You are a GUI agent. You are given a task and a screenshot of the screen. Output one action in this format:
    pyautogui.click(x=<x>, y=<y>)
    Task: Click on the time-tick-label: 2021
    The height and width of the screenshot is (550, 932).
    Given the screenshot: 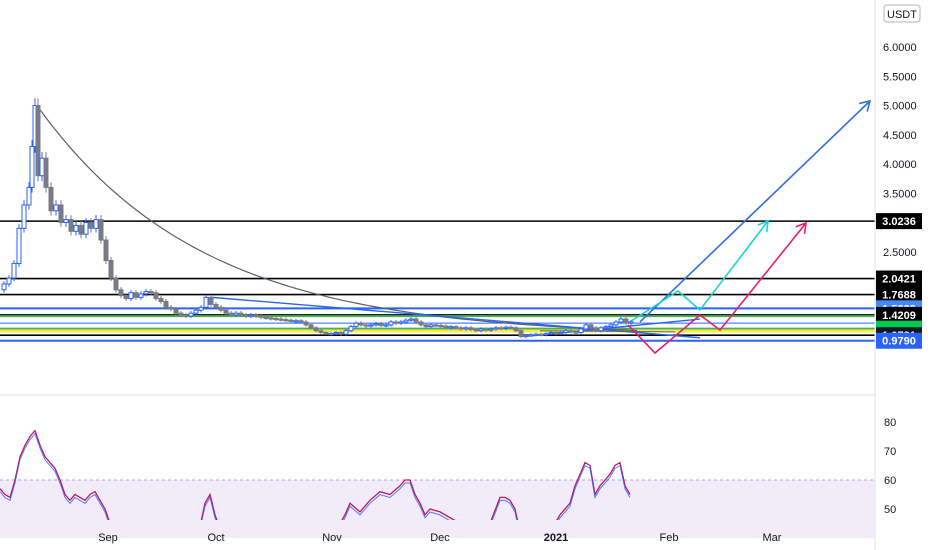 What is the action you would take?
    pyautogui.click(x=556, y=538)
    